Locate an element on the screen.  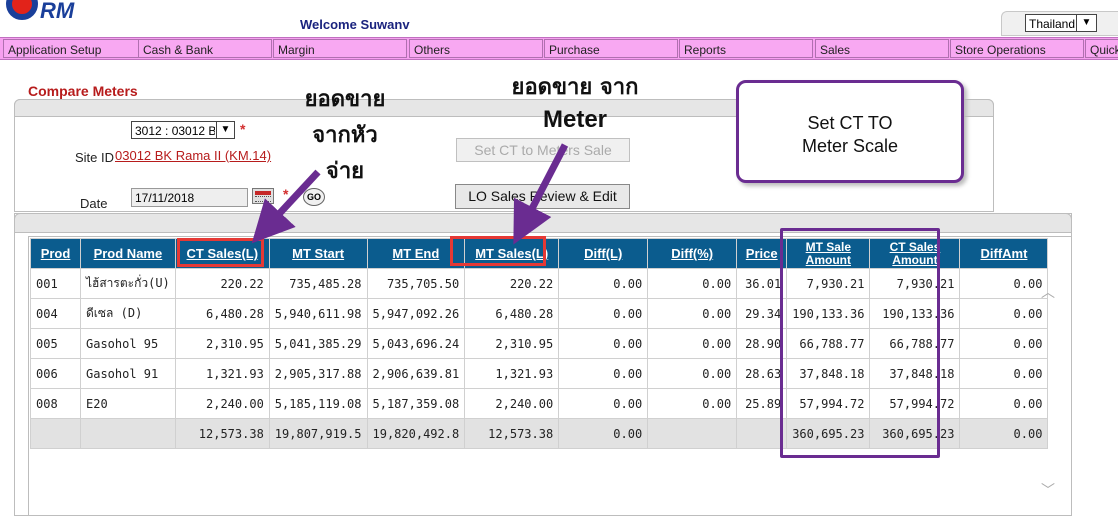
table-cell: 2,906,639.81 is located at coordinates (416, 373).